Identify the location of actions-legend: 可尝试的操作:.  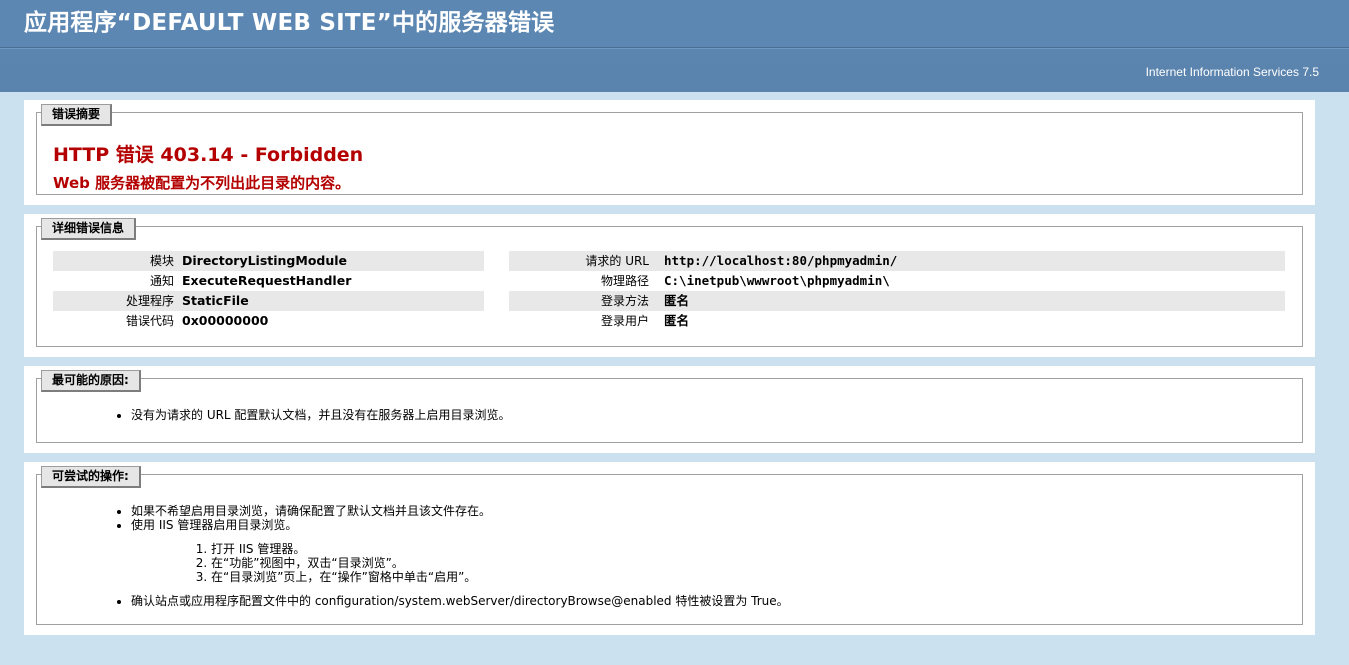
(91, 477).